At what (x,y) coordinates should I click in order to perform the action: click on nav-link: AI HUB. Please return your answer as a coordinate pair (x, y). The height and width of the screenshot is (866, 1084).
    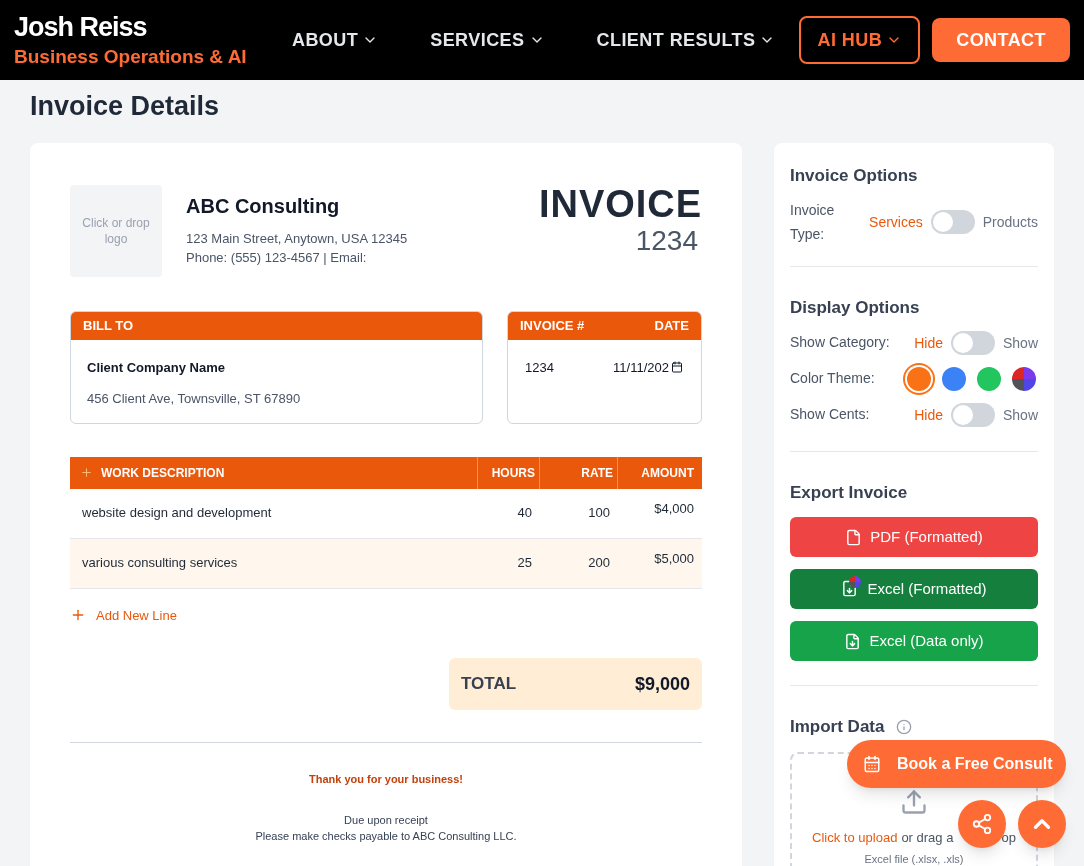
    Looking at the image, I should click on (860, 40).